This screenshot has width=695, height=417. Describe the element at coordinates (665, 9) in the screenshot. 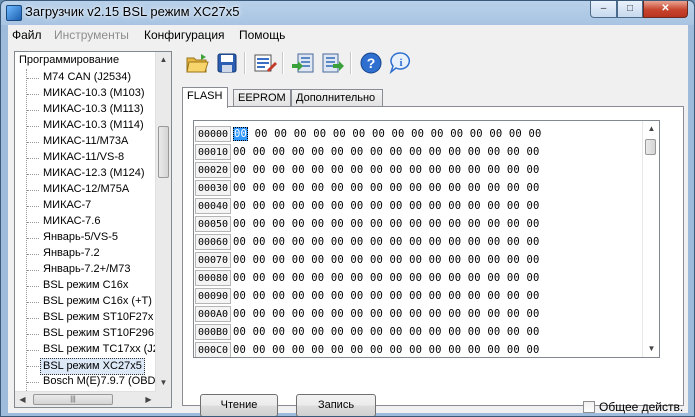

I see `close-button: ✕` at that location.